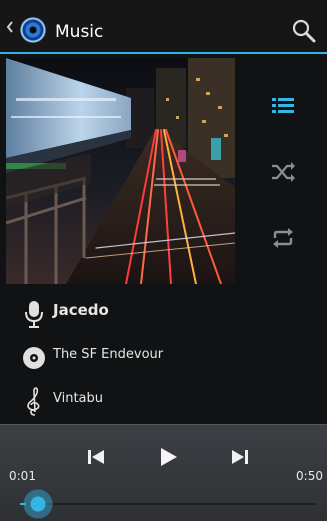  Describe the element at coordinates (304, 31) in the screenshot. I see `search-icon` at that location.